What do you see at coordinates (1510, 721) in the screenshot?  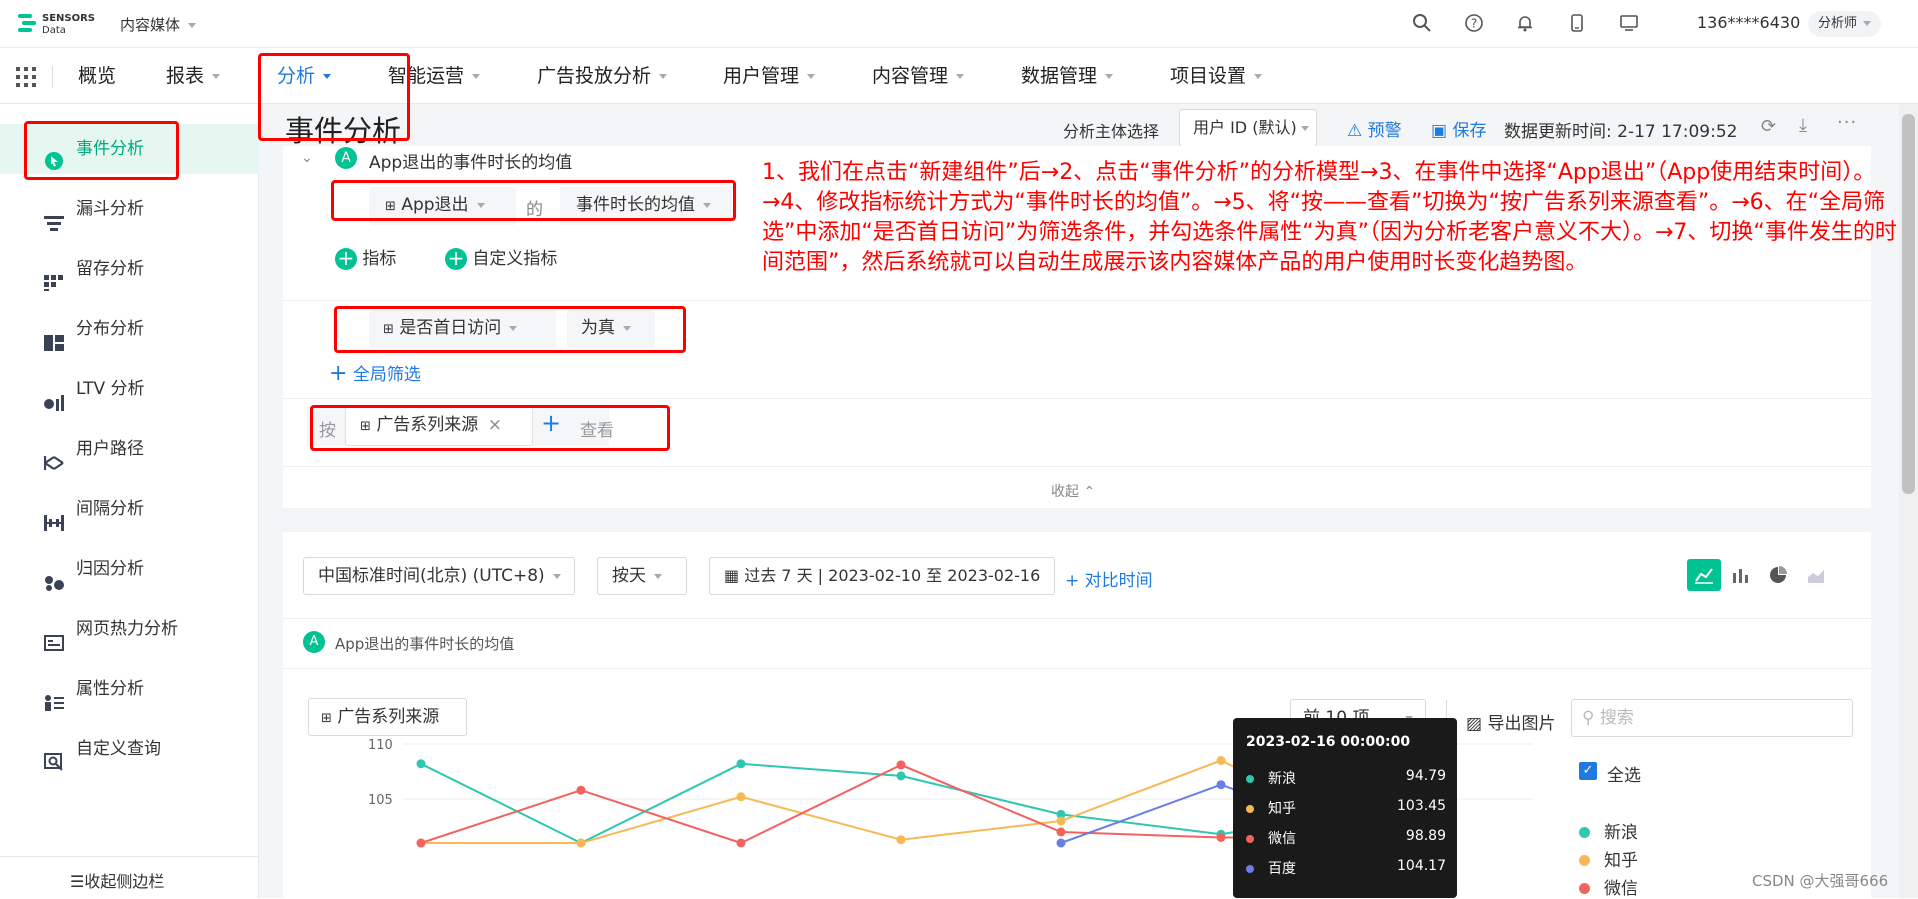 I see `export-image-button: ▨ 导出图片` at bounding box center [1510, 721].